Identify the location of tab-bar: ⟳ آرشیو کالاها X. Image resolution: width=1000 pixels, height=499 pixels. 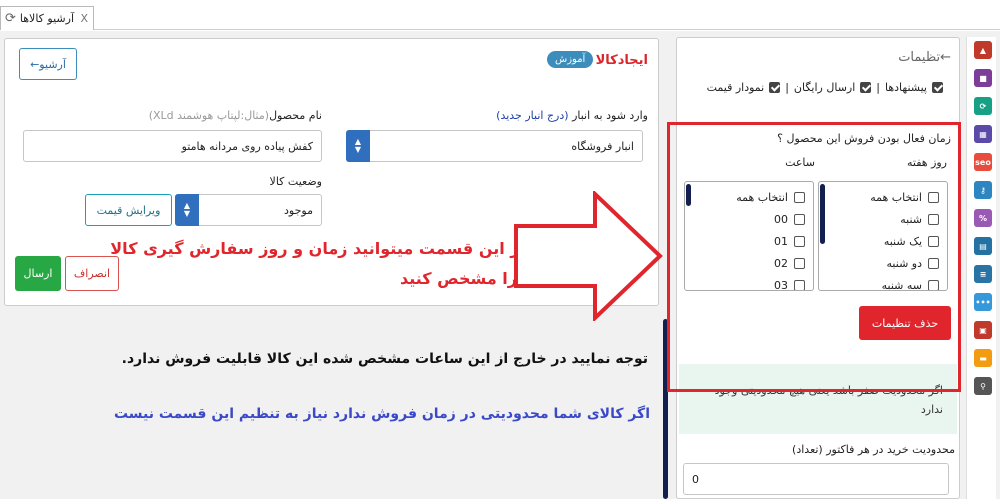
(500, 15).